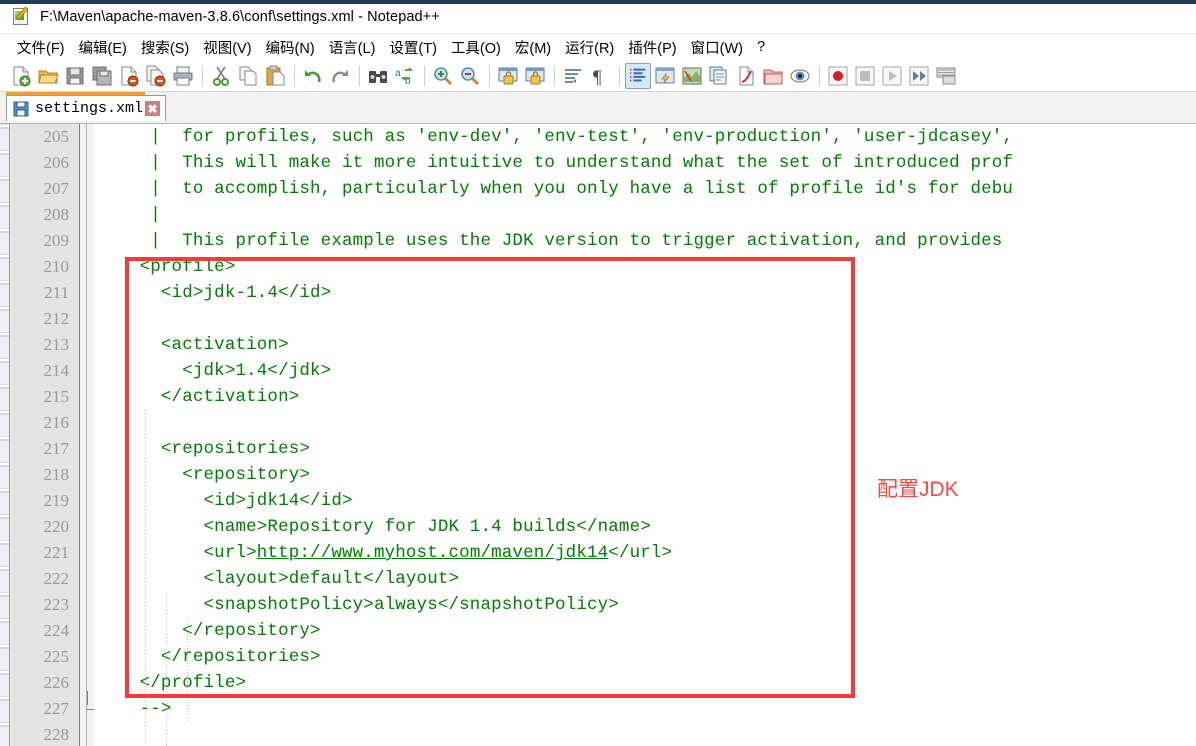 This screenshot has height=746, width=1196. What do you see at coordinates (746, 76) in the screenshot?
I see `function-list-icon` at bounding box center [746, 76].